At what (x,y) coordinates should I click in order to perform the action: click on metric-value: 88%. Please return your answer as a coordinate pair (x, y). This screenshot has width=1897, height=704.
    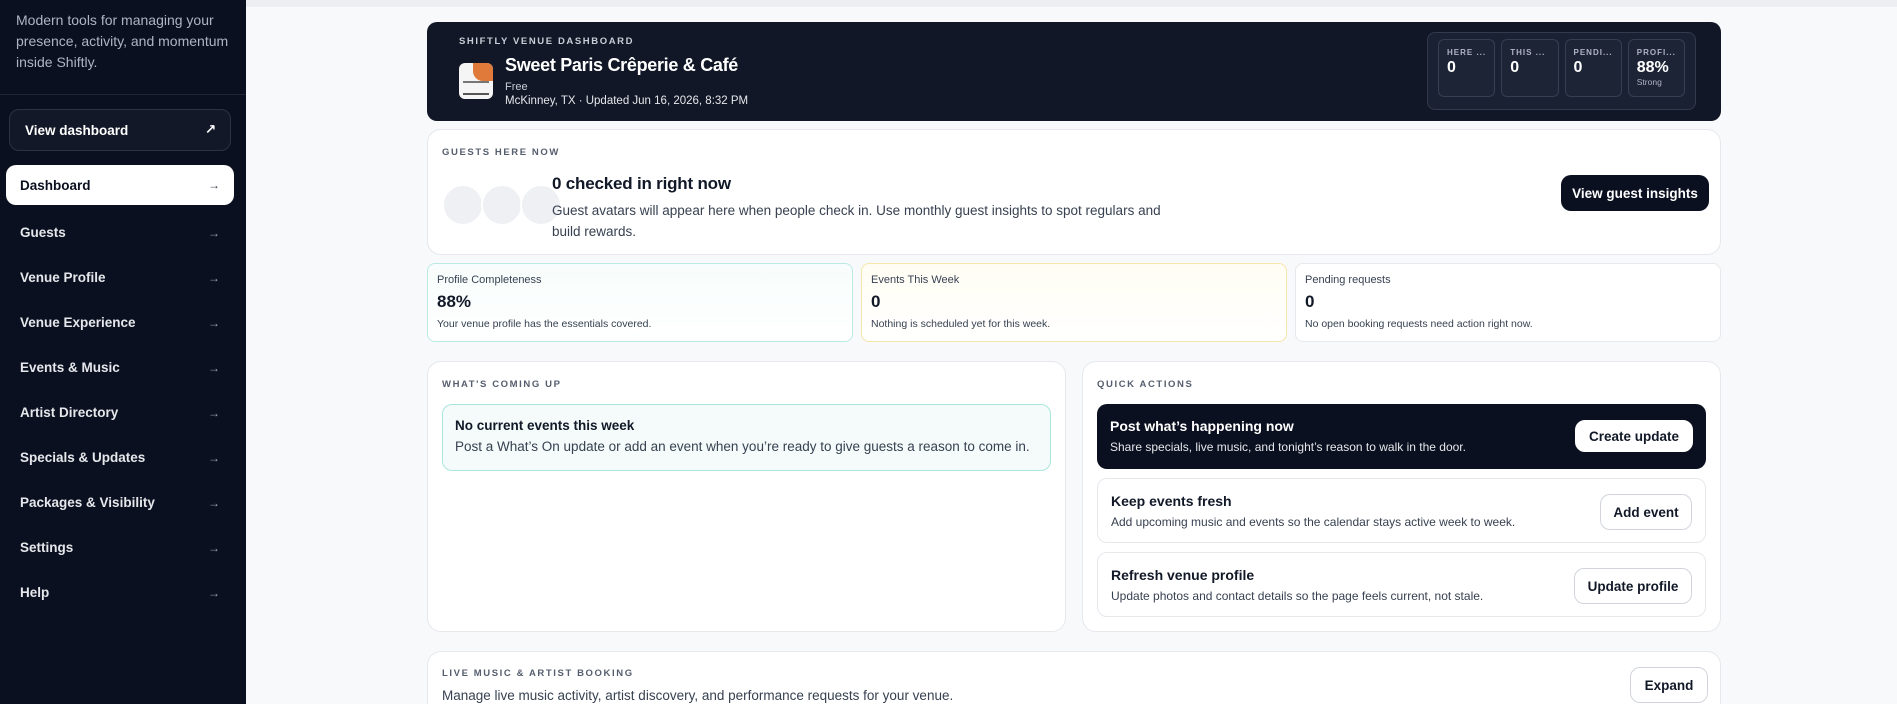
    Looking at the image, I should click on (454, 301).